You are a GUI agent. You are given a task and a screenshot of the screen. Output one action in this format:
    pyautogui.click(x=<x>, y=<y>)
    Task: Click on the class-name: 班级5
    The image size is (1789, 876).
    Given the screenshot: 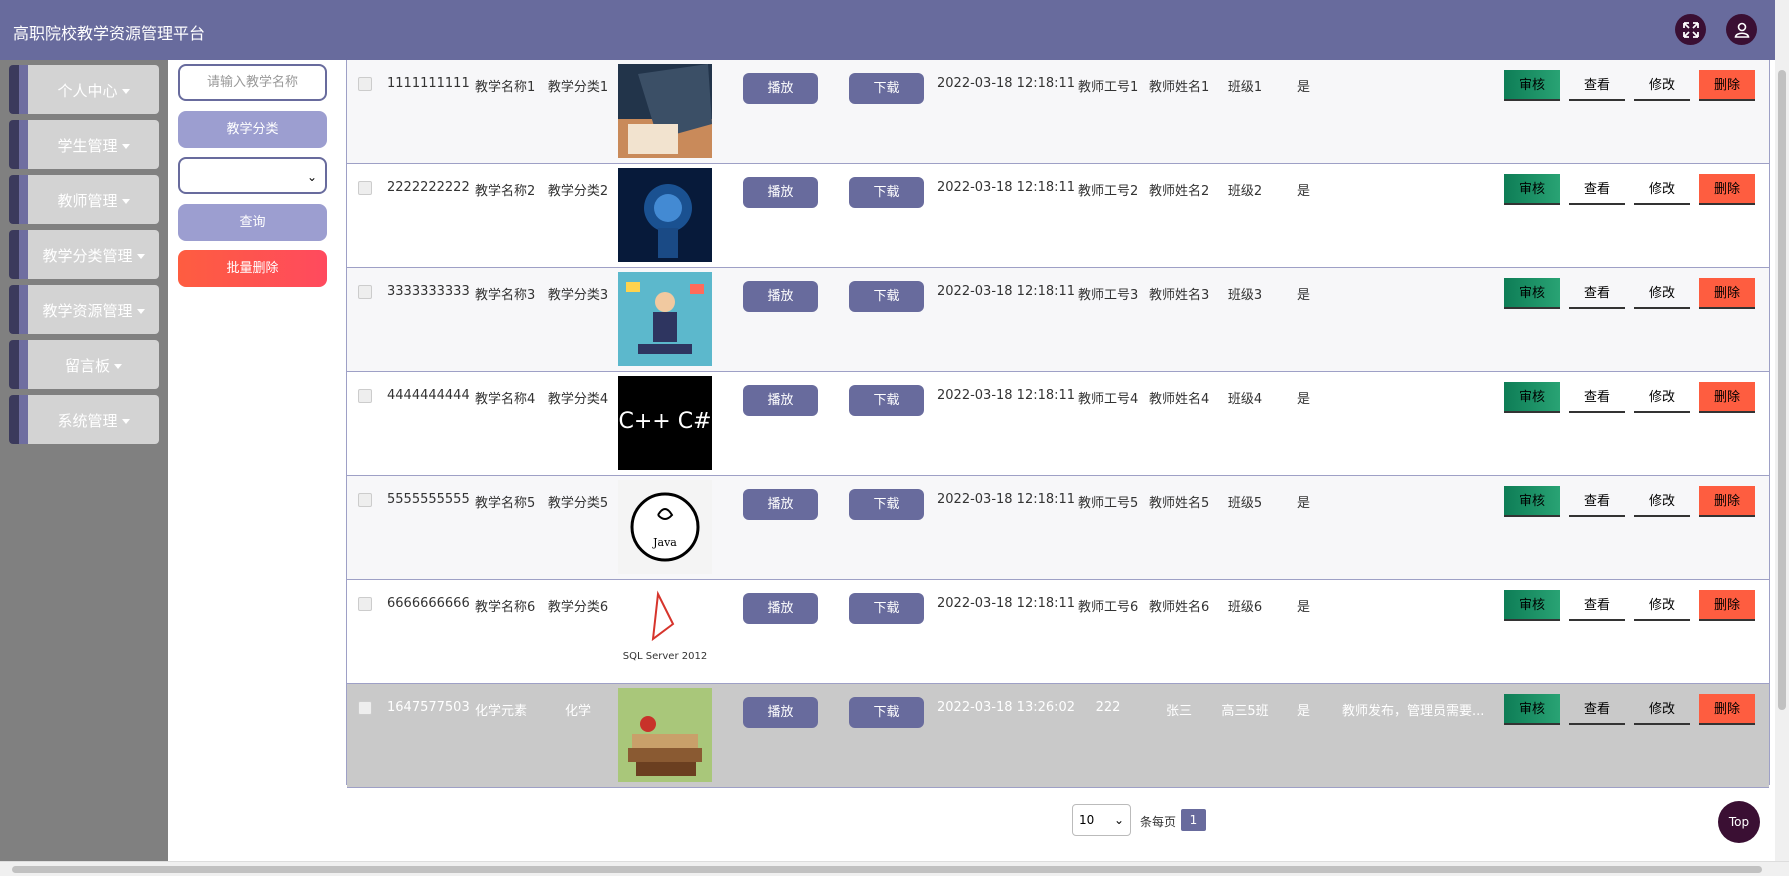 What is the action you would take?
    pyautogui.click(x=1245, y=503)
    